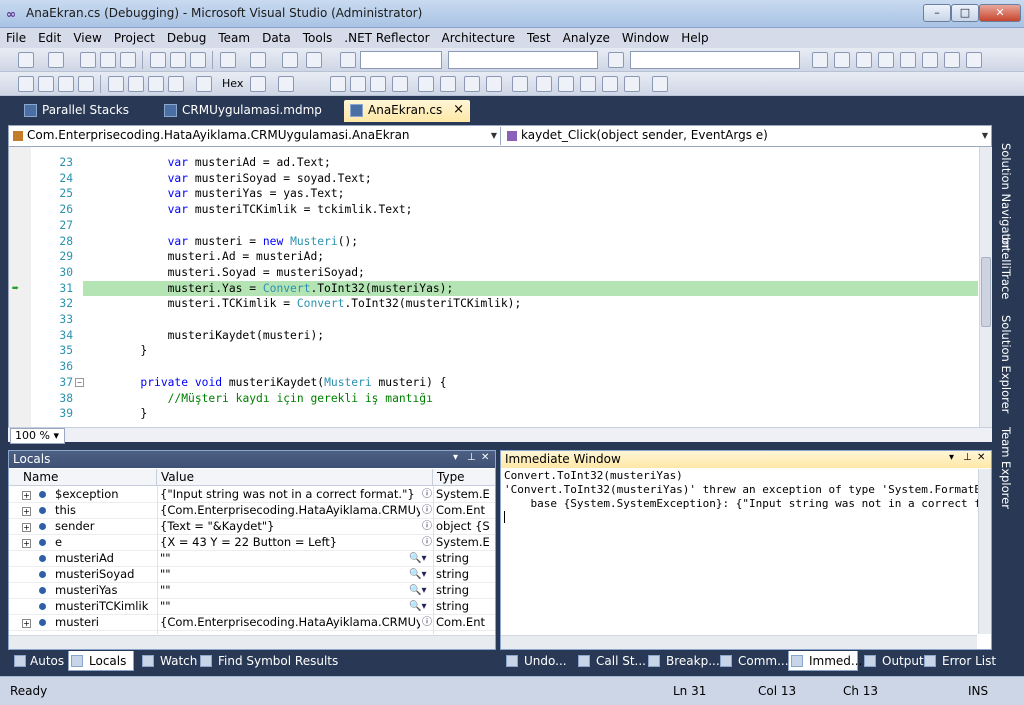 The width and height of the screenshot is (1024, 705). Describe the element at coordinates (37, 436) in the screenshot. I see `zoom-combo: 100 % ▾` at that location.